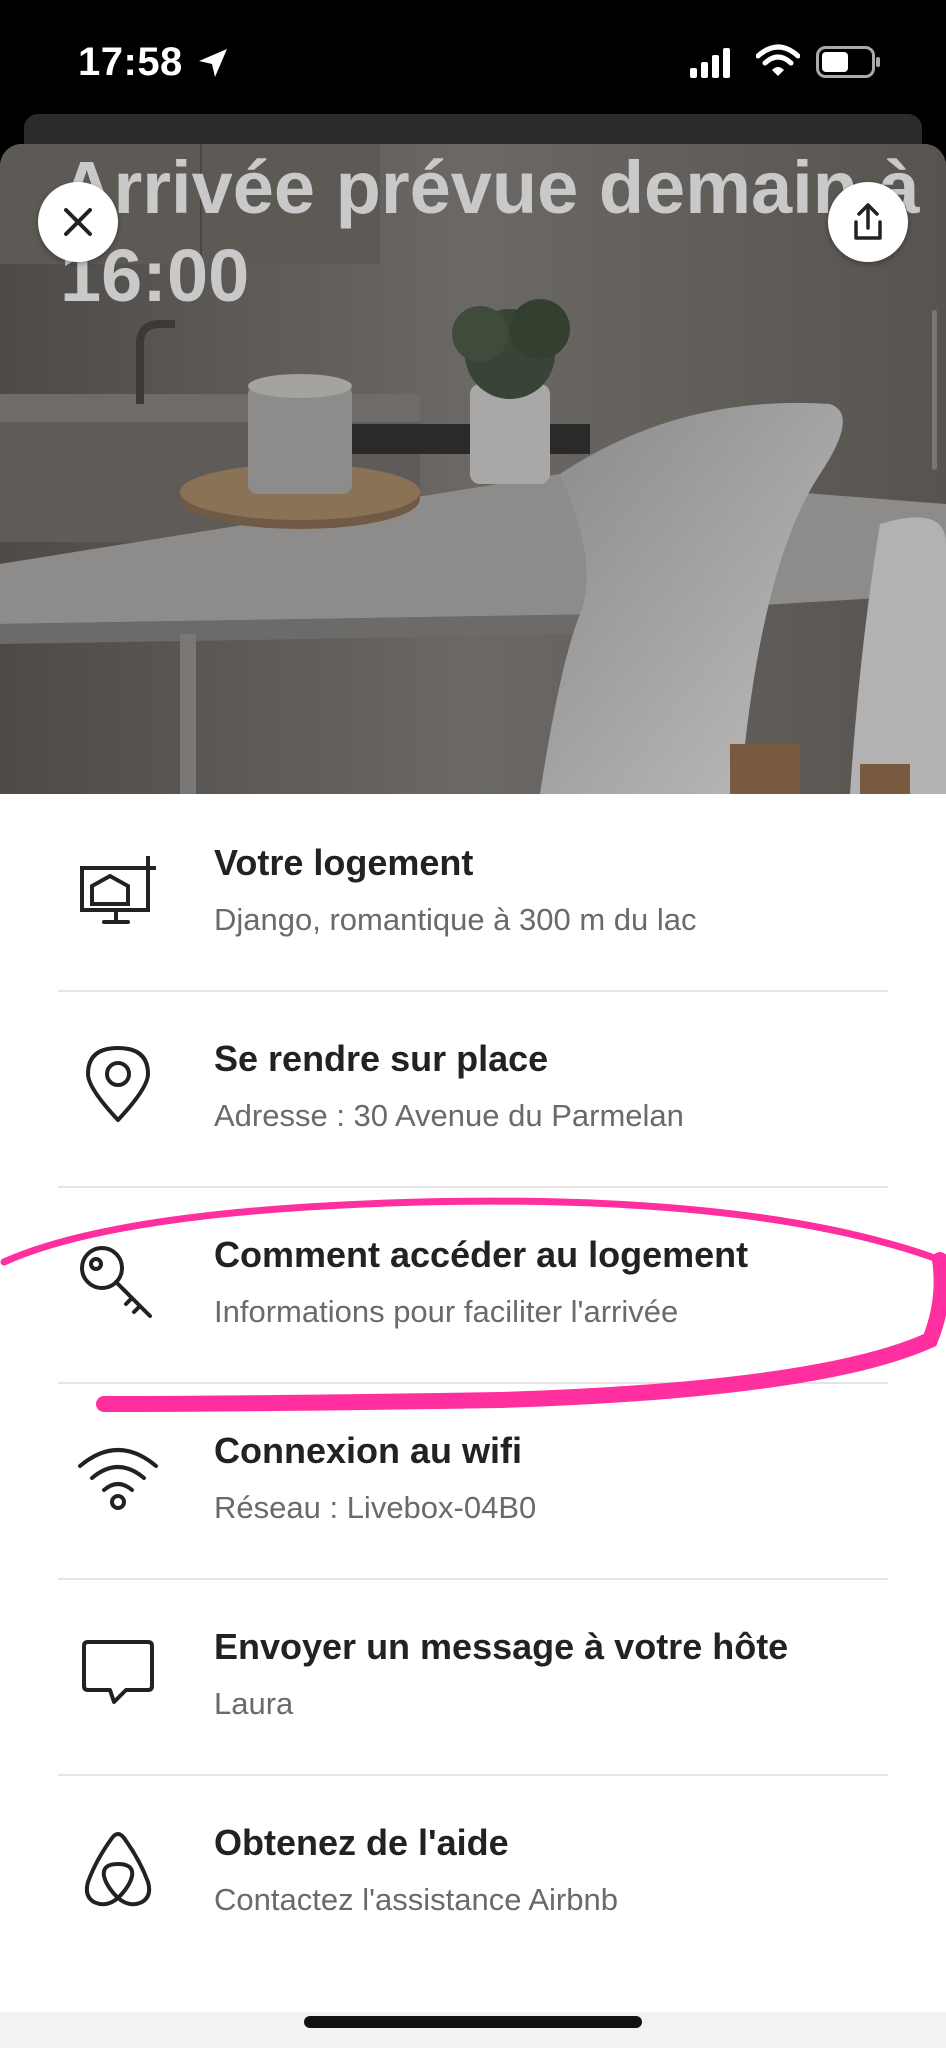  What do you see at coordinates (473, 58) in the screenshot?
I see `status-bar: 17:58` at bounding box center [473, 58].